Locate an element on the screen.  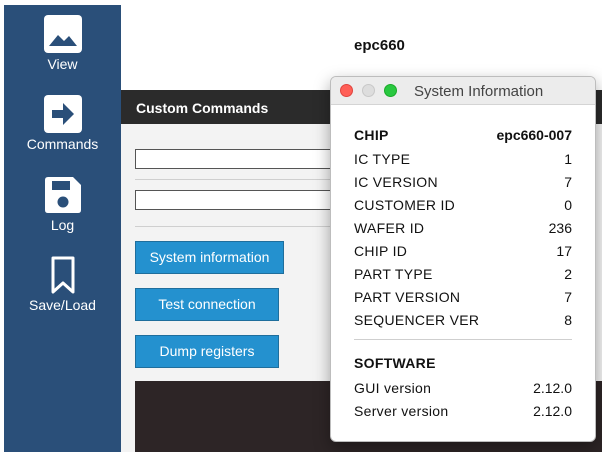
info-key: GUI version is located at coordinates (393, 388).